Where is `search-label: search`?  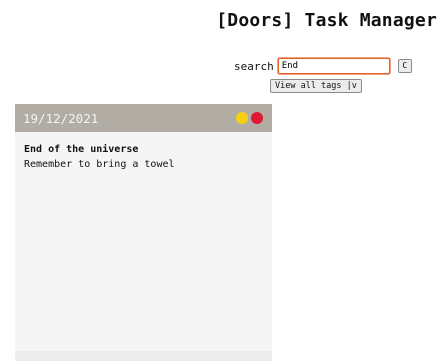 search-label: search is located at coordinates (254, 66).